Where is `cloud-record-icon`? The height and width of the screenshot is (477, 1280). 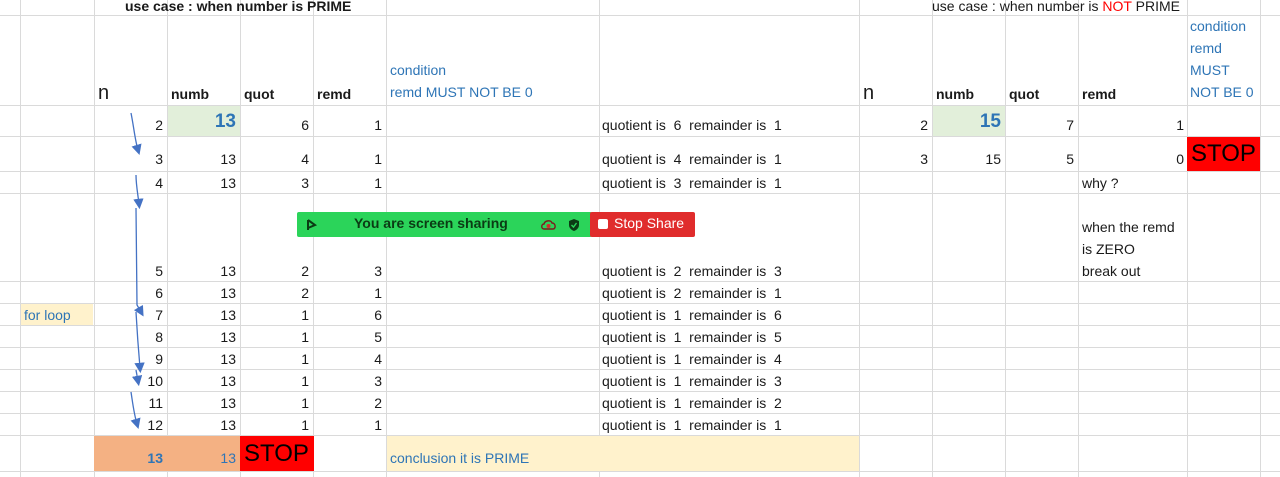 cloud-record-icon is located at coordinates (549, 225).